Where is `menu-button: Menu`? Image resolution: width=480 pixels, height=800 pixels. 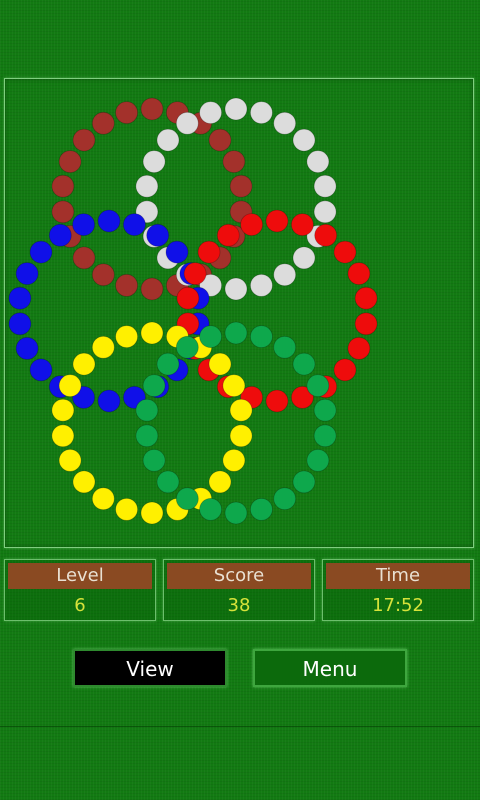
menu-button: Menu is located at coordinates (330, 668).